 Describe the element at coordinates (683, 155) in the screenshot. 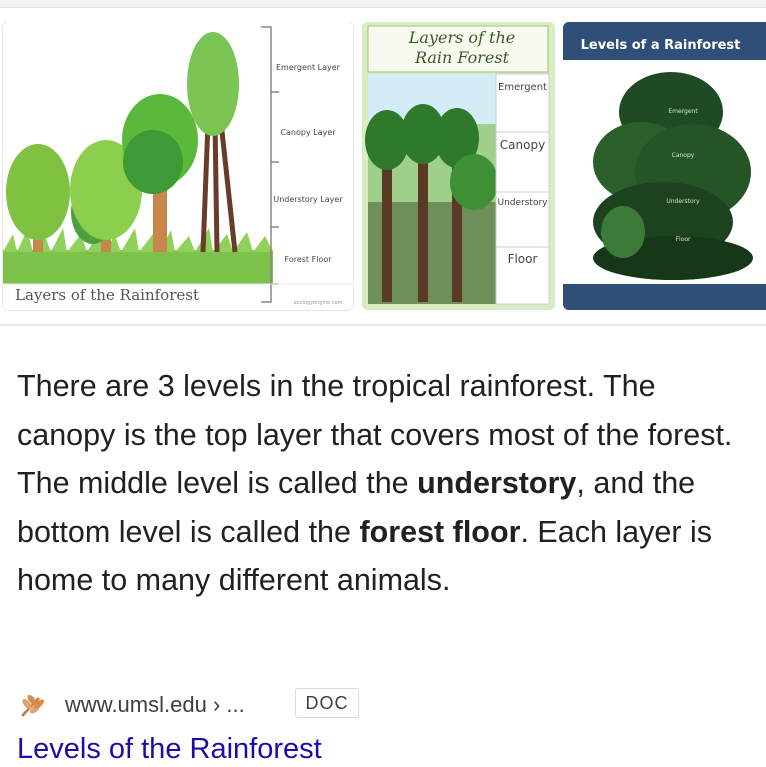

I see `level-canopy: Canopy` at that location.